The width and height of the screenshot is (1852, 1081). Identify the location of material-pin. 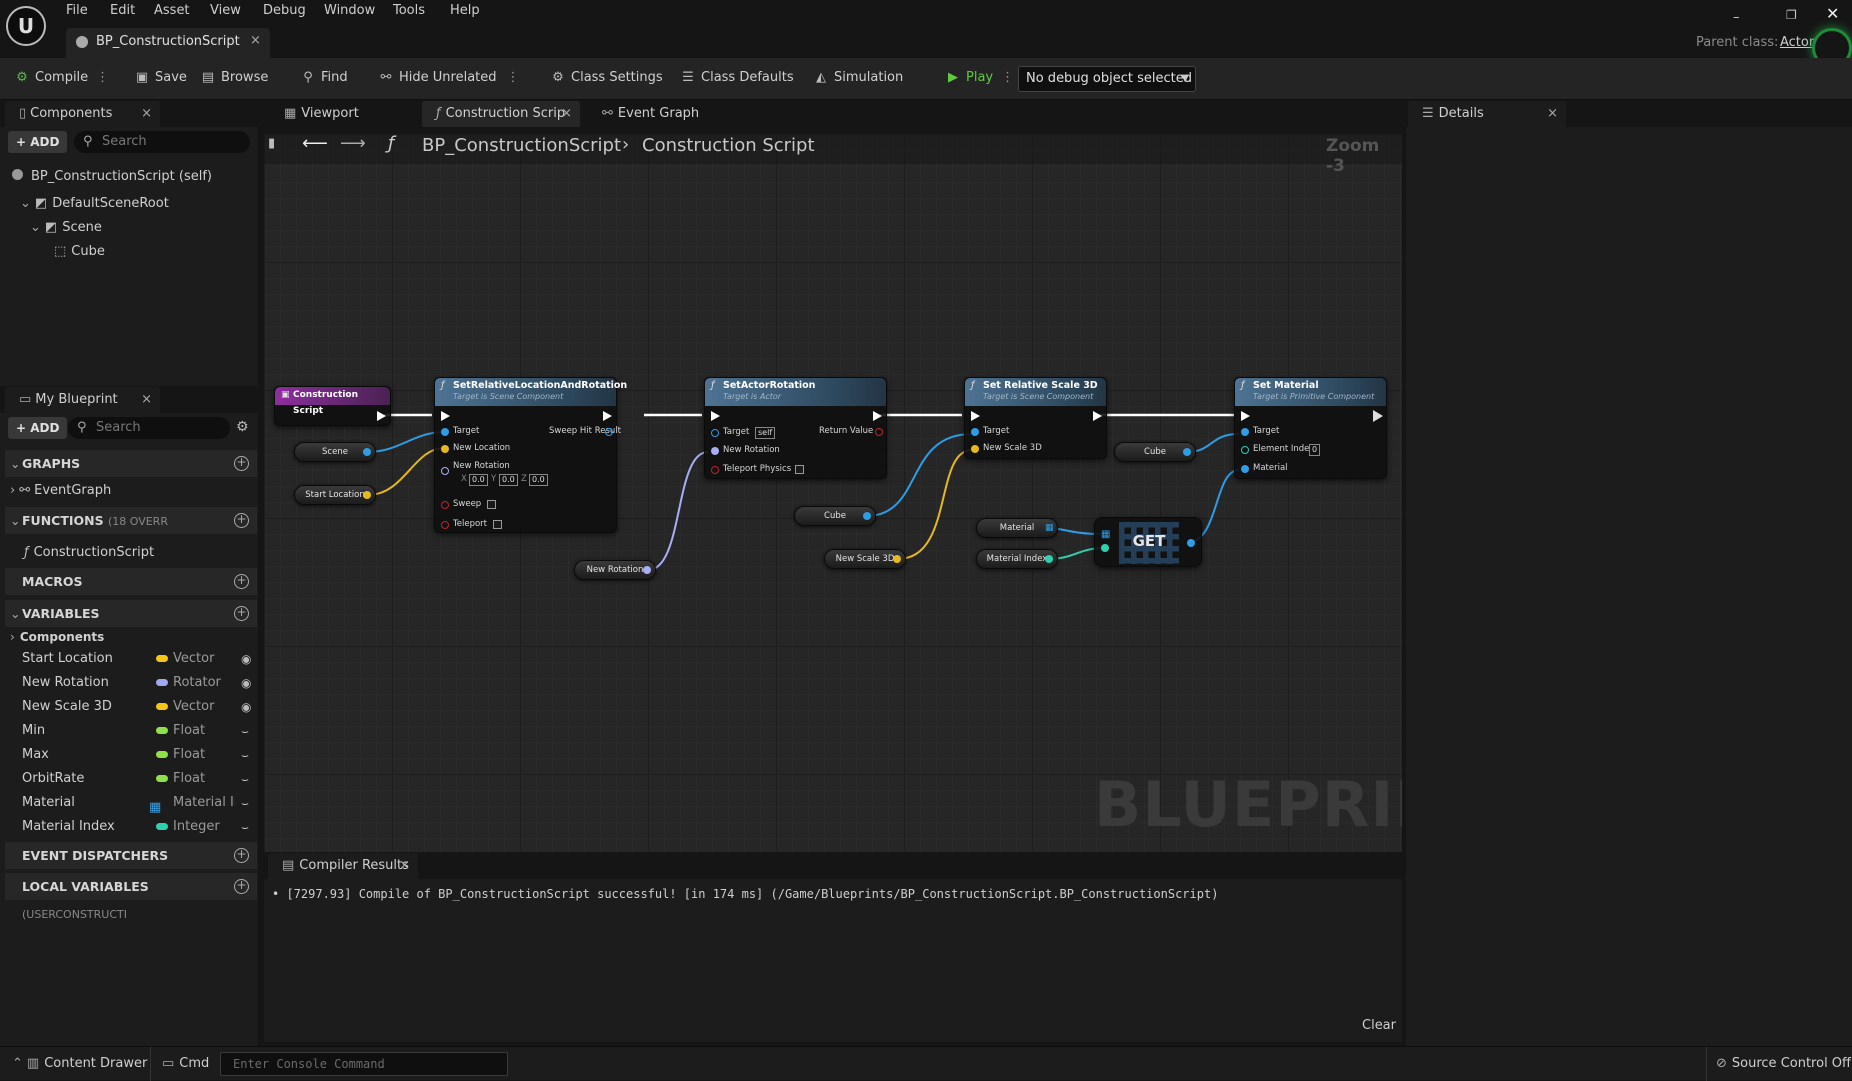
(1245, 469).